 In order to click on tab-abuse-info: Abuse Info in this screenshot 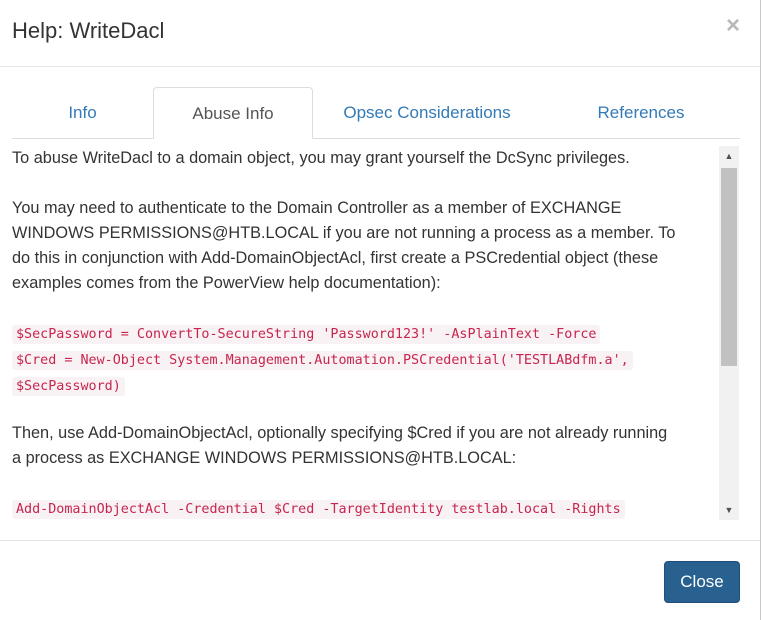, I will do `click(233, 113)`.